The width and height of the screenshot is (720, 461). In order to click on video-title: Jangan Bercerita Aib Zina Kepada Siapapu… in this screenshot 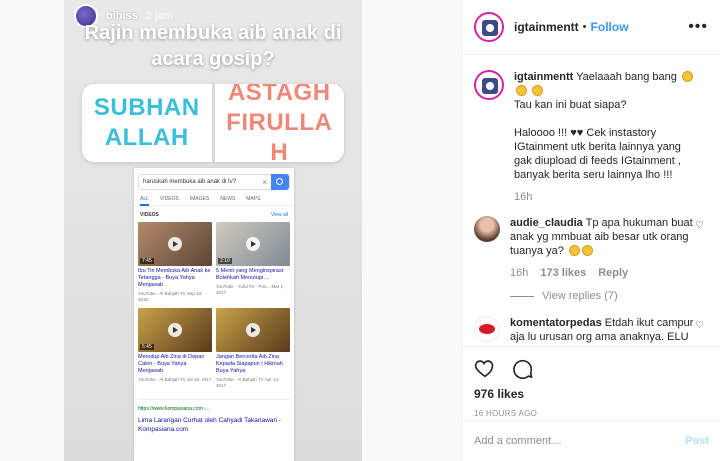, I will do `click(249, 364)`.